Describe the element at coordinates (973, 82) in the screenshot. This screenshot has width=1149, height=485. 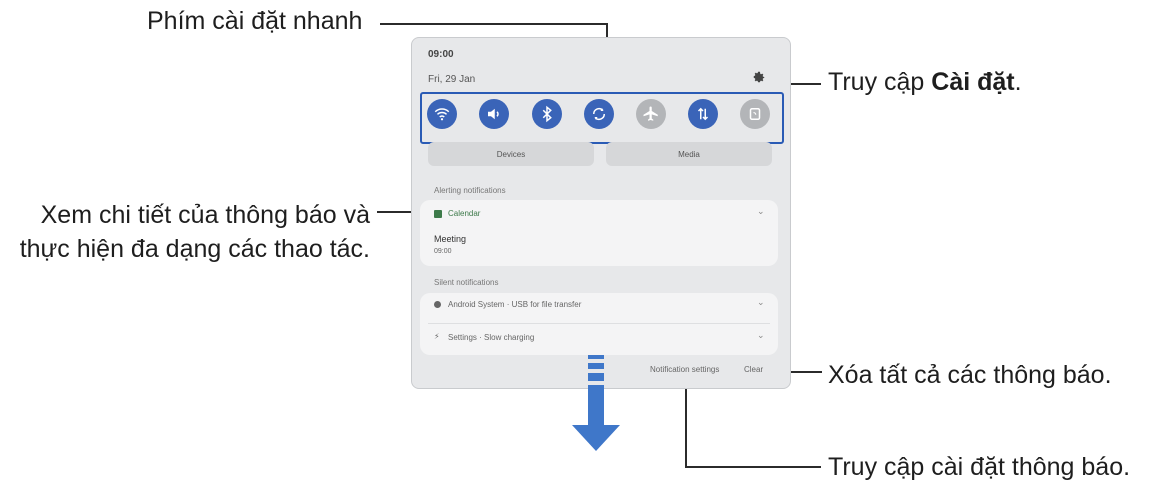
I see `callout-settings-bold: Cài đặt` at that location.